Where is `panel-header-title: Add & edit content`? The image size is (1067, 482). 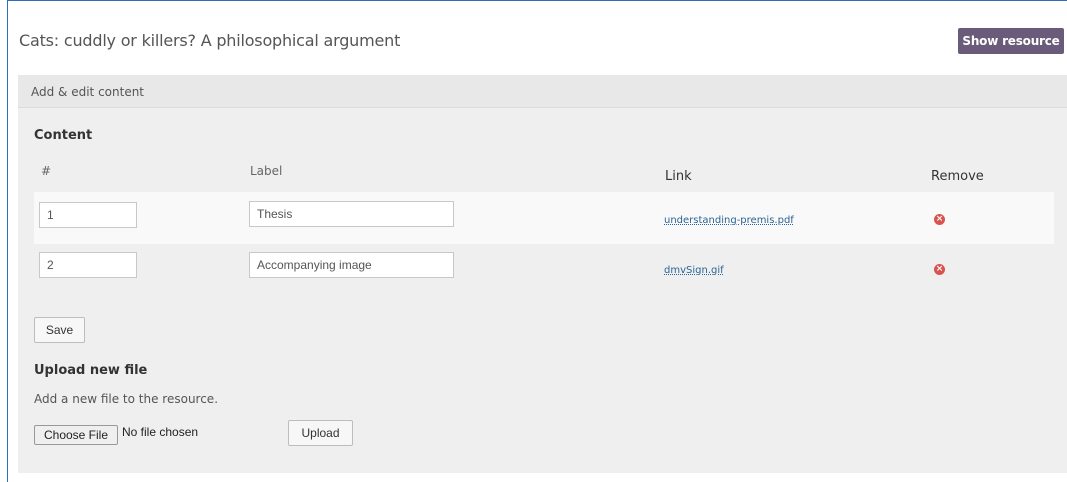
panel-header-title: Add & edit content is located at coordinates (88, 92).